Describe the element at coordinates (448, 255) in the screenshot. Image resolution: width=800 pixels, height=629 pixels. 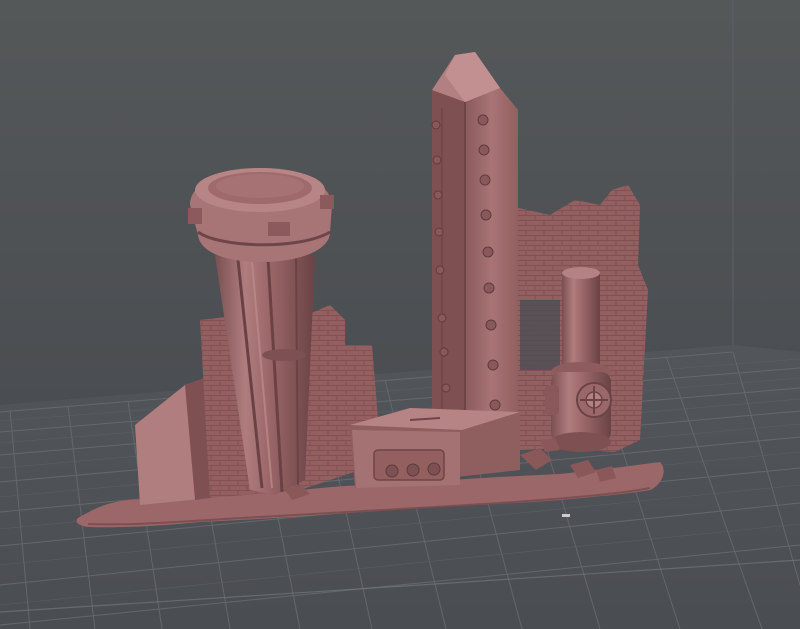
I see `pillar-left-face` at that location.